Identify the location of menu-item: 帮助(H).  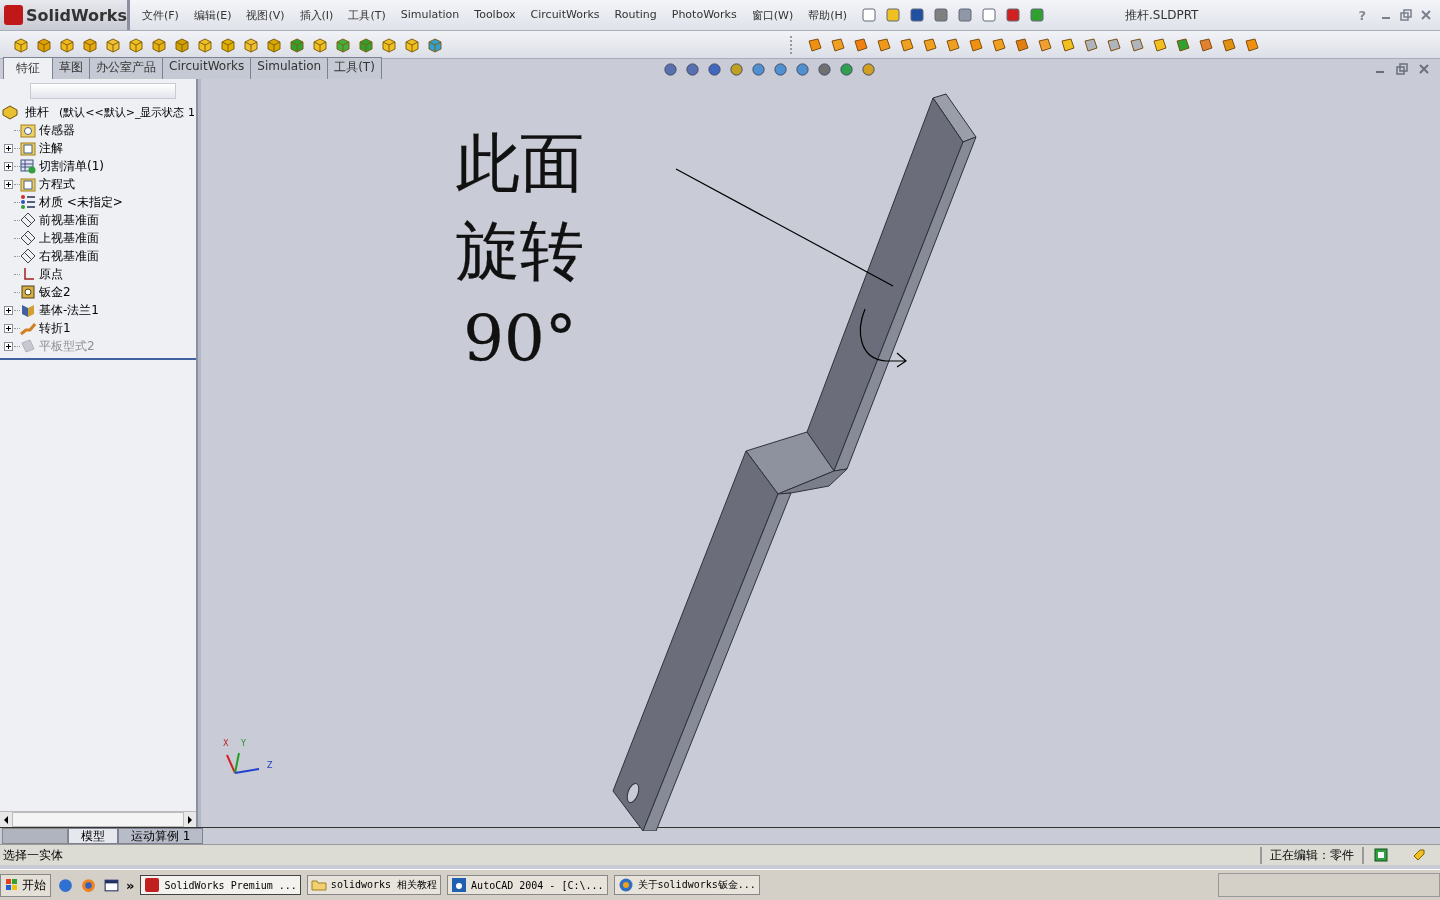
(828, 15).